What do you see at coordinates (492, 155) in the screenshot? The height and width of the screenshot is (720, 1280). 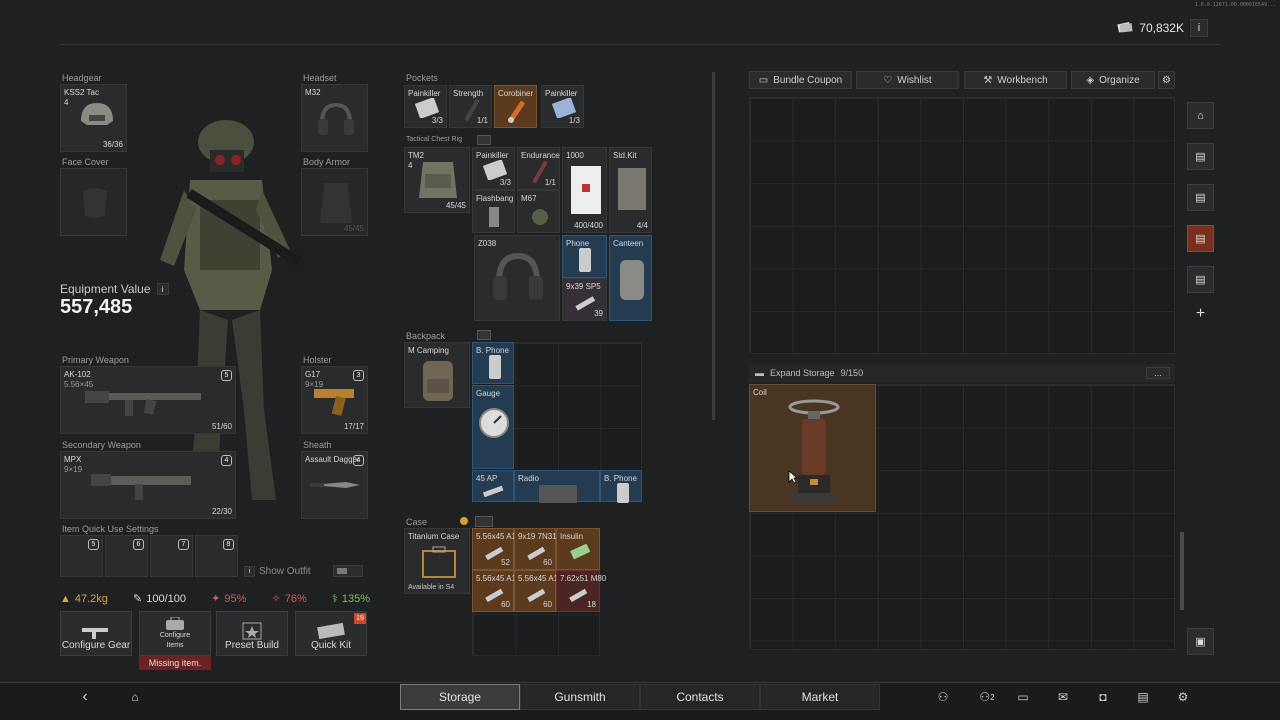 I see `rig-item-name: Painkiller` at bounding box center [492, 155].